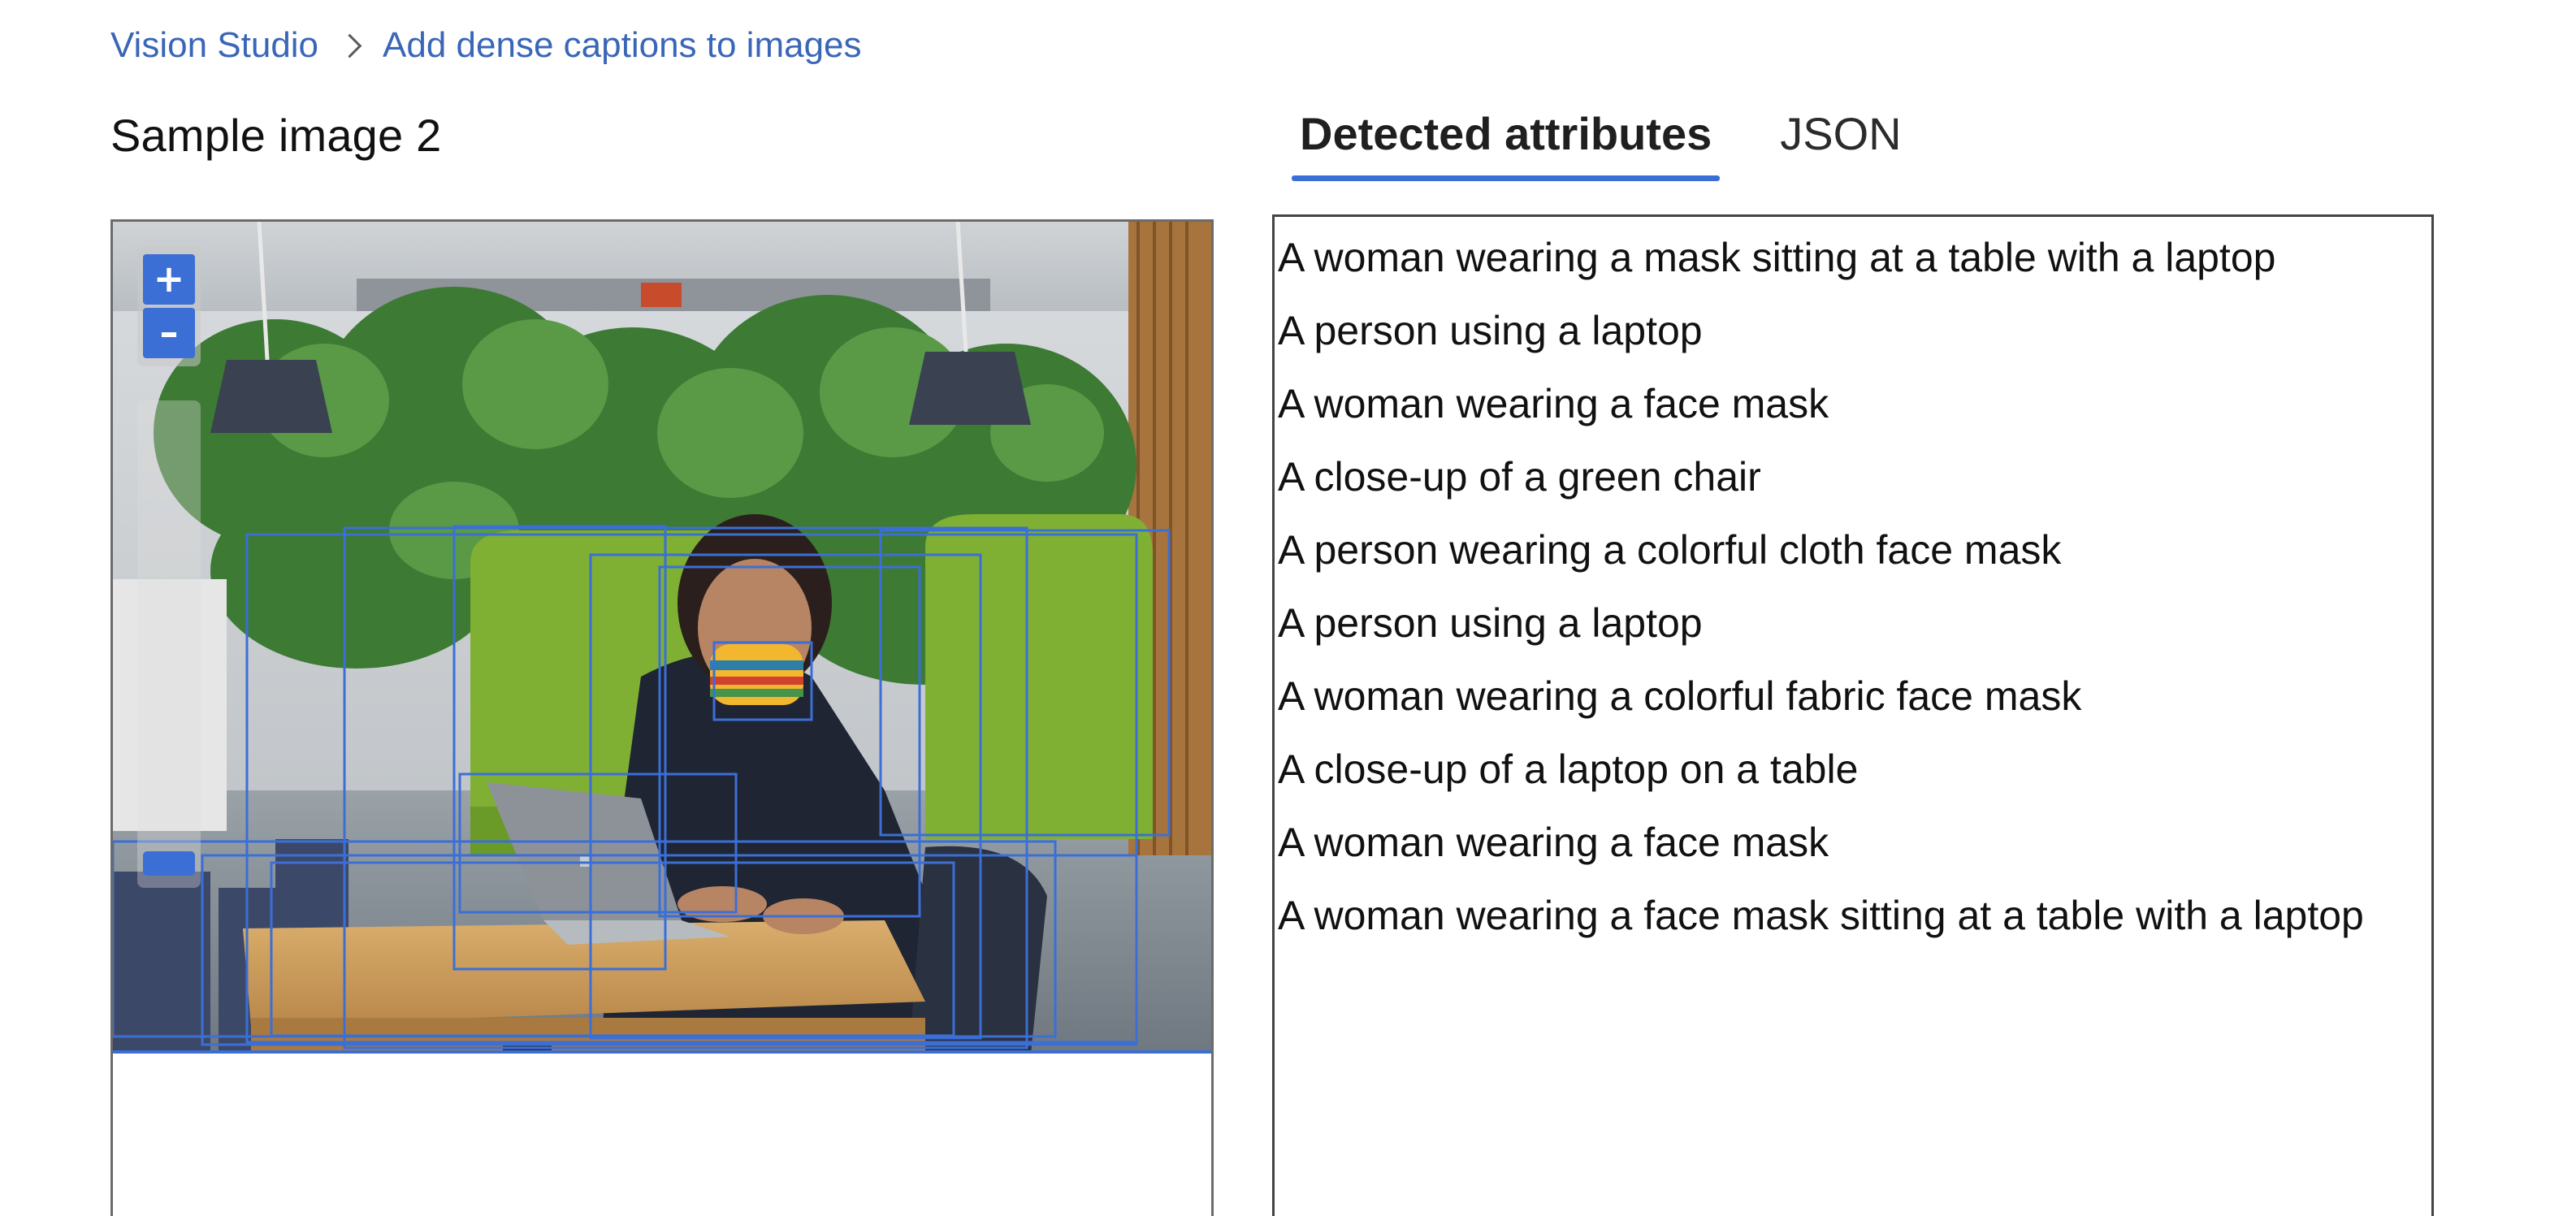 The width and height of the screenshot is (2576, 1216). What do you see at coordinates (169, 644) in the screenshot?
I see `zoom-slider` at bounding box center [169, 644].